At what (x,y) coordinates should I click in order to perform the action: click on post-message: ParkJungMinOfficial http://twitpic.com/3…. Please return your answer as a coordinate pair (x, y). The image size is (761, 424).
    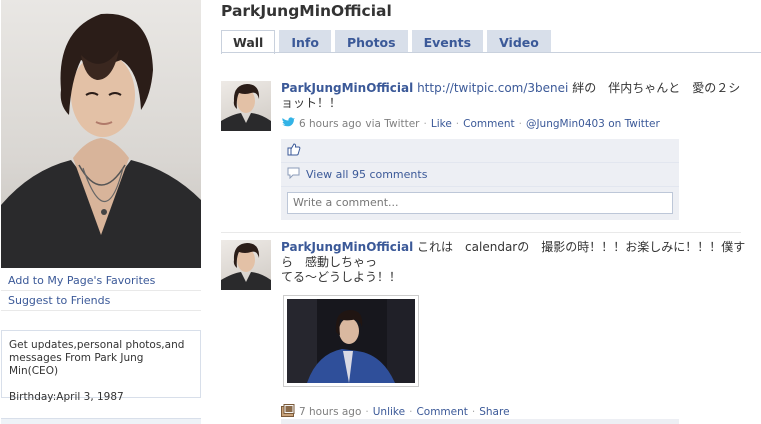
    Looking at the image, I should click on (516, 96).